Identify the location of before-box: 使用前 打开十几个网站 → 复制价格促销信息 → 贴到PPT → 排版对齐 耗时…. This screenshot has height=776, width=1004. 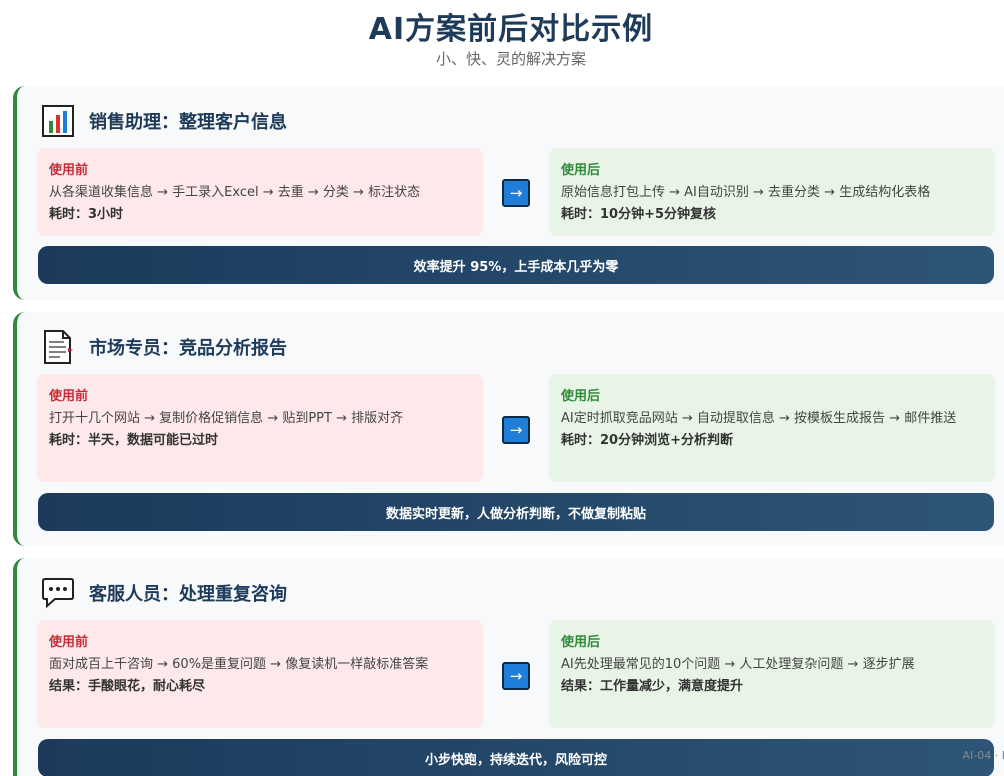
(260, 428).